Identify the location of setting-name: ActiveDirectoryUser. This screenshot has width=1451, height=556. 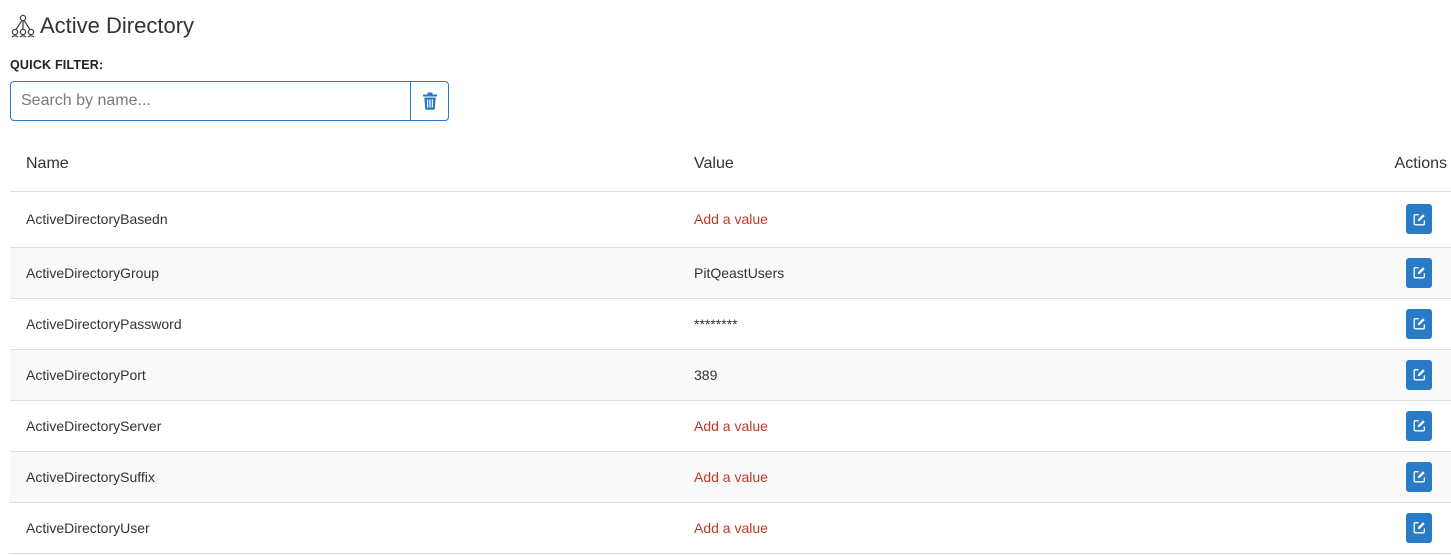
(344, 528).